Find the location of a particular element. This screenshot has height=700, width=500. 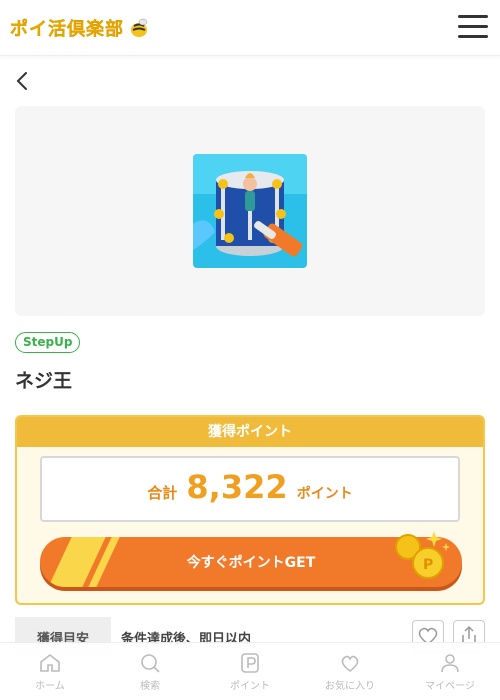

total-points-unit: ポイント is located at coordinates (324, 494).